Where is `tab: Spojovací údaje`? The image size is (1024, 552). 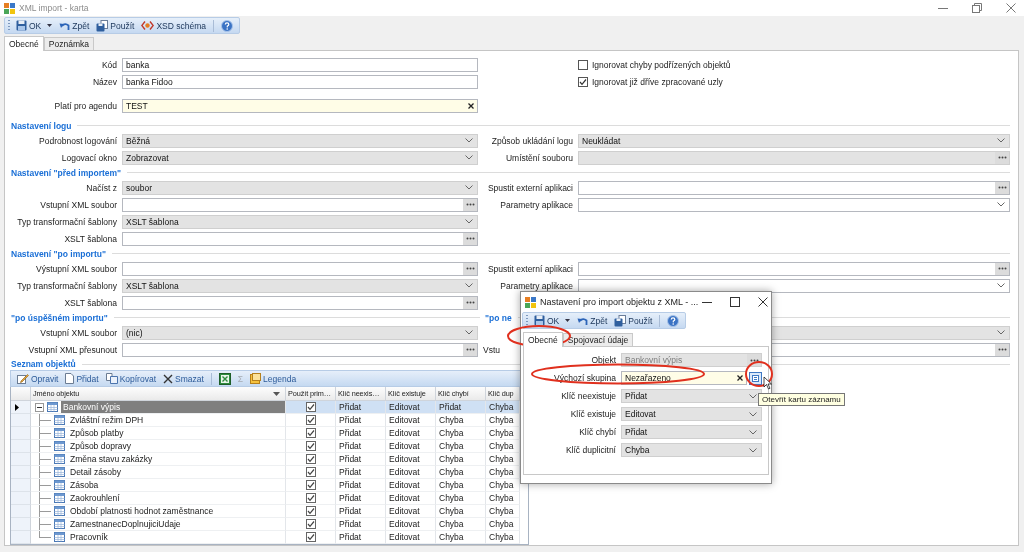
tab: Spojovací údaje is located at coordinates (598, 339).